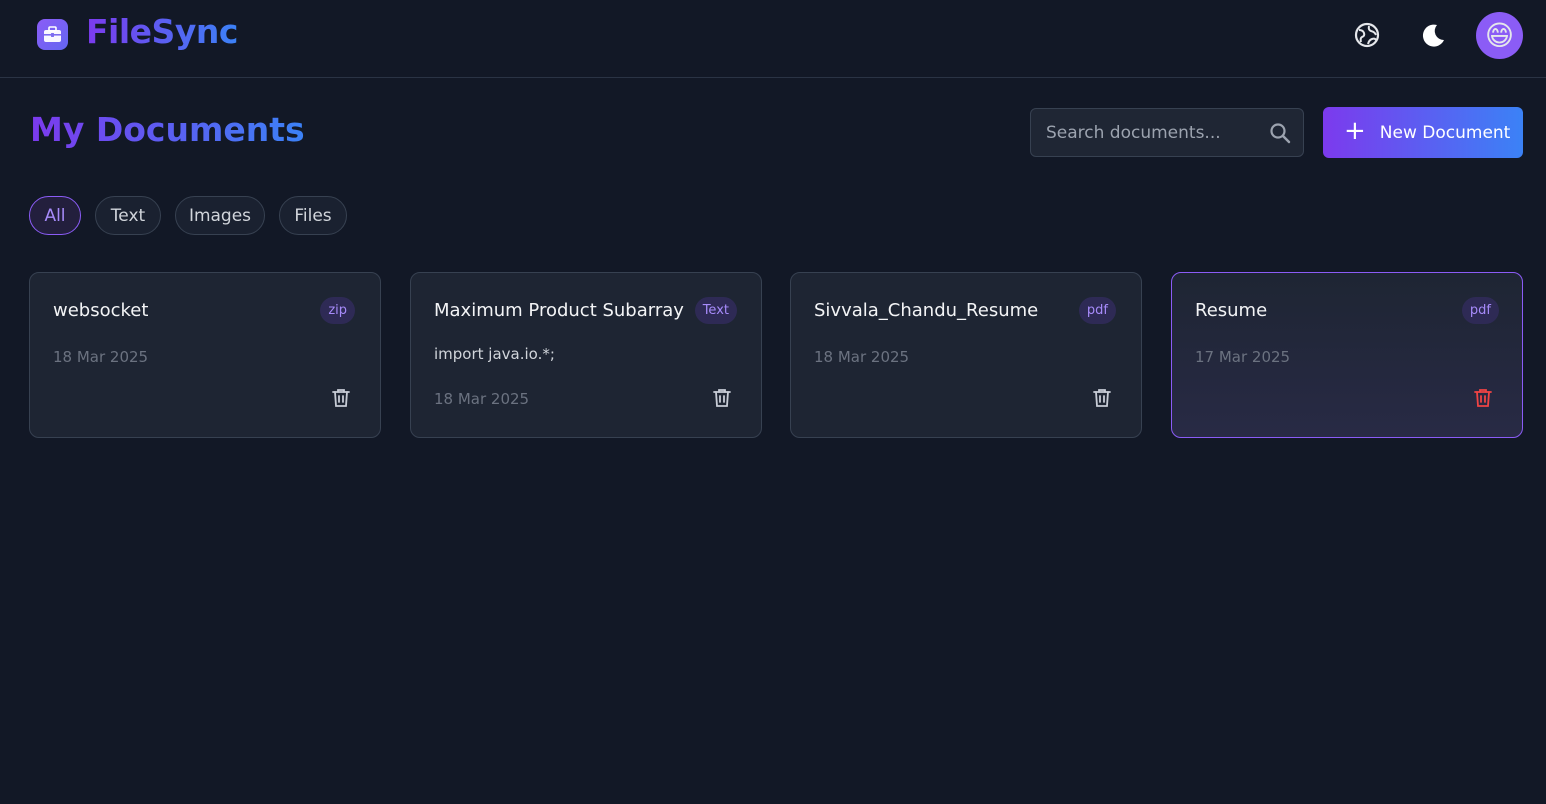 Image resolution: width=1546 pixels, height=804 pixels. What do you see at coordinates (220, 215) in the screenshot?
I see `filter-chip-images: Images` at bounding box center [220, 215].